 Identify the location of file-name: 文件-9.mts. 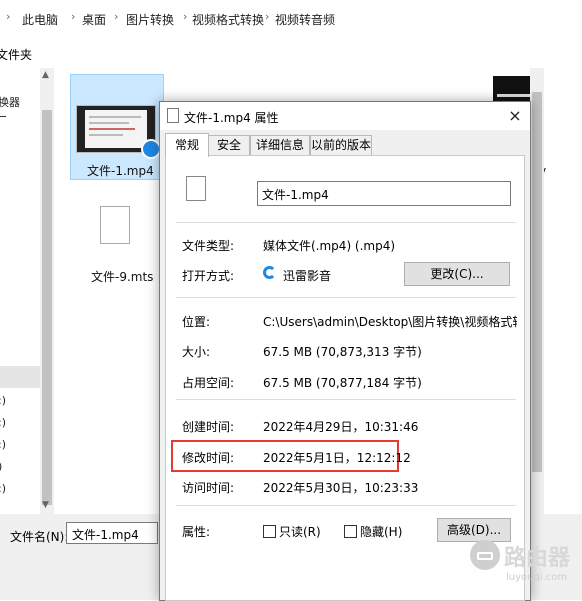
(122, 277).